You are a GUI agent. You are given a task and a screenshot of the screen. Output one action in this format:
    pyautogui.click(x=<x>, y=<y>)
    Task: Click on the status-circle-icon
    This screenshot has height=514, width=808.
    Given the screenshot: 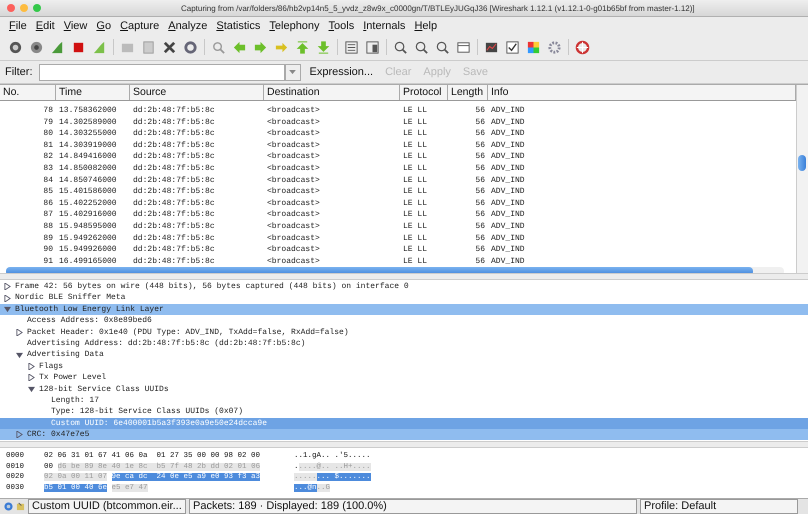 What is the action you would take?
    pyautogui.click(x=8, y=506)
    